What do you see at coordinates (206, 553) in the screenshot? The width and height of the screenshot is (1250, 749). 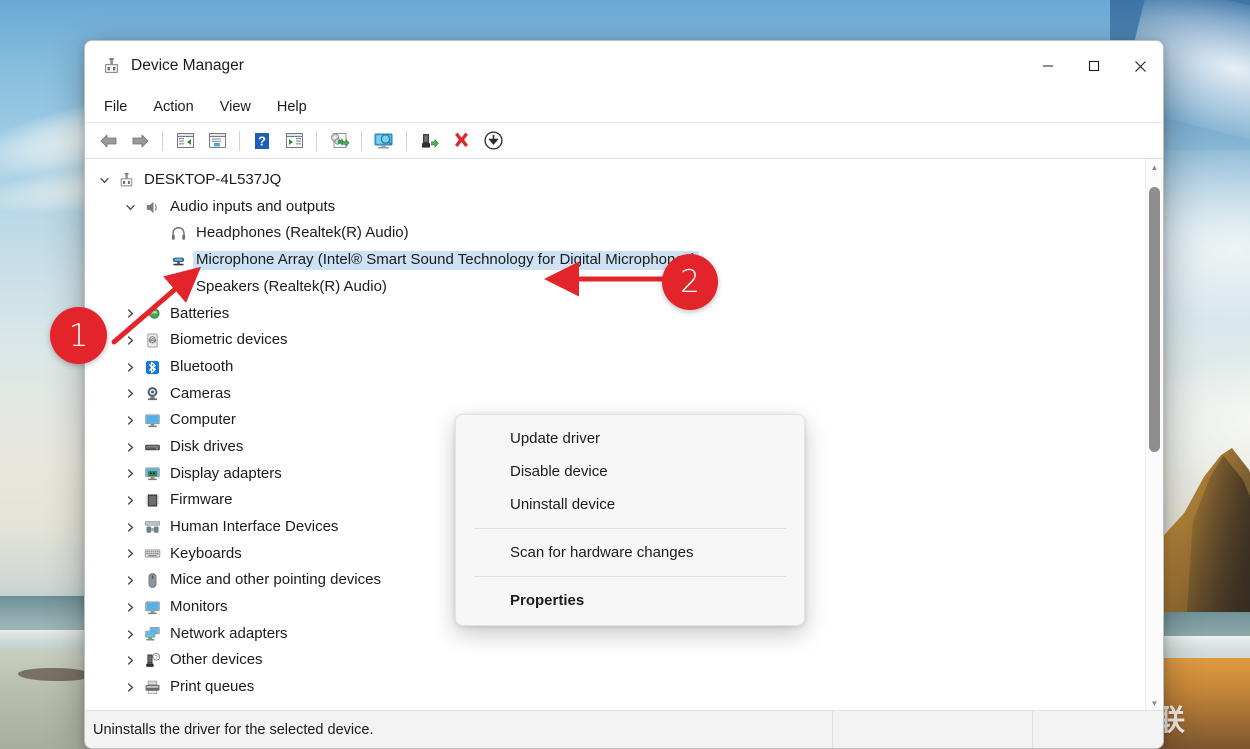 I see `tree-row-label: Keyboards` at bounding box center [206, 553].